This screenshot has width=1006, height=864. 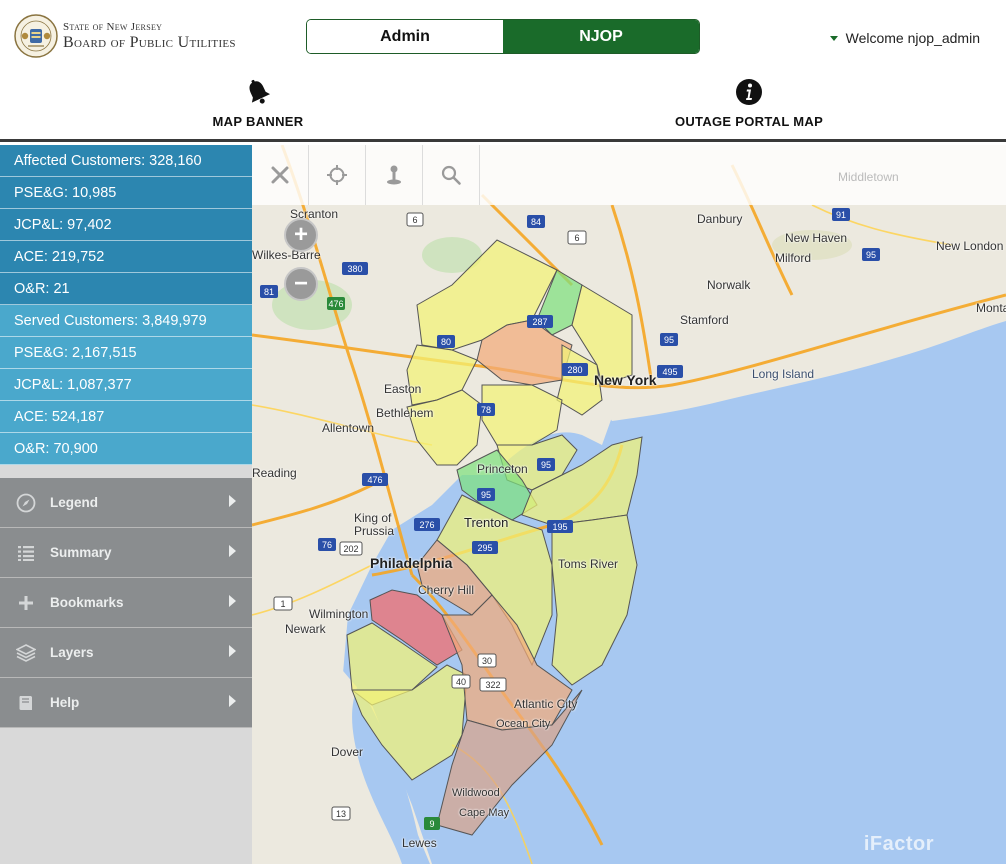 I want to click on nj-seal-icon, so click(x=36, y=36).